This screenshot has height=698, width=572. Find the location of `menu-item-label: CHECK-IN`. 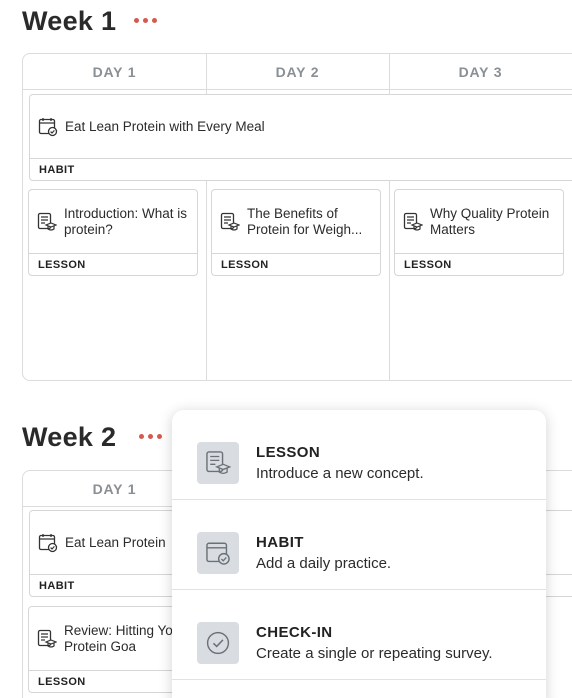

menu-item-label: CHECK-IN is located at coordinates (294, 632).